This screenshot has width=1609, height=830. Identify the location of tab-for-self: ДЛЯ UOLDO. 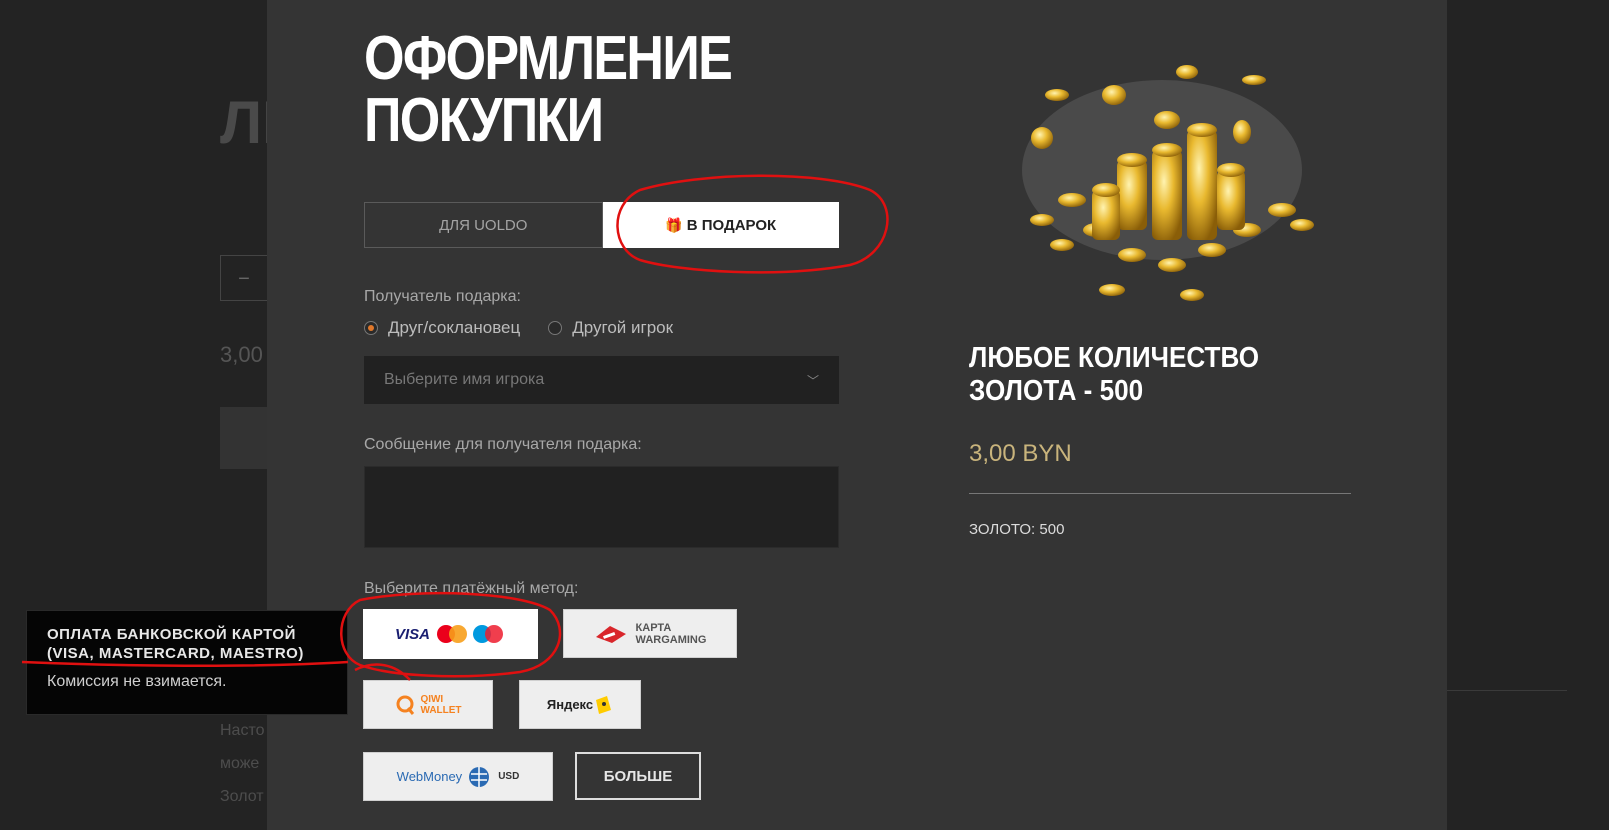
(483, 225).